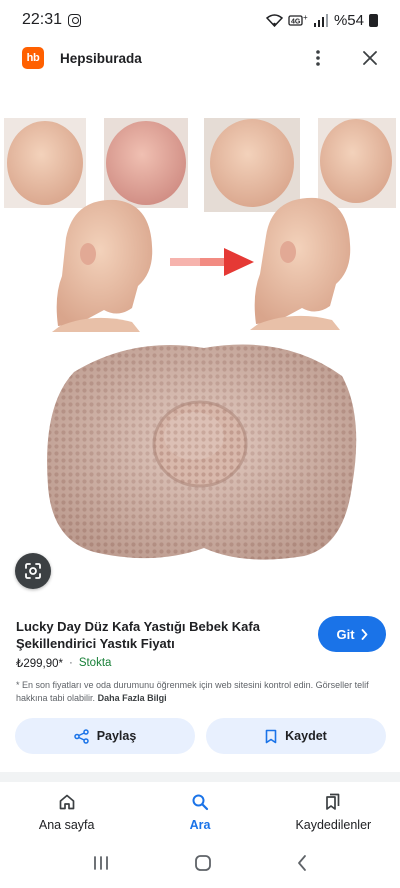 Image resolution: width=400 pixels, height=888 pixels. I want to click on close-icon, so click(370, 58).